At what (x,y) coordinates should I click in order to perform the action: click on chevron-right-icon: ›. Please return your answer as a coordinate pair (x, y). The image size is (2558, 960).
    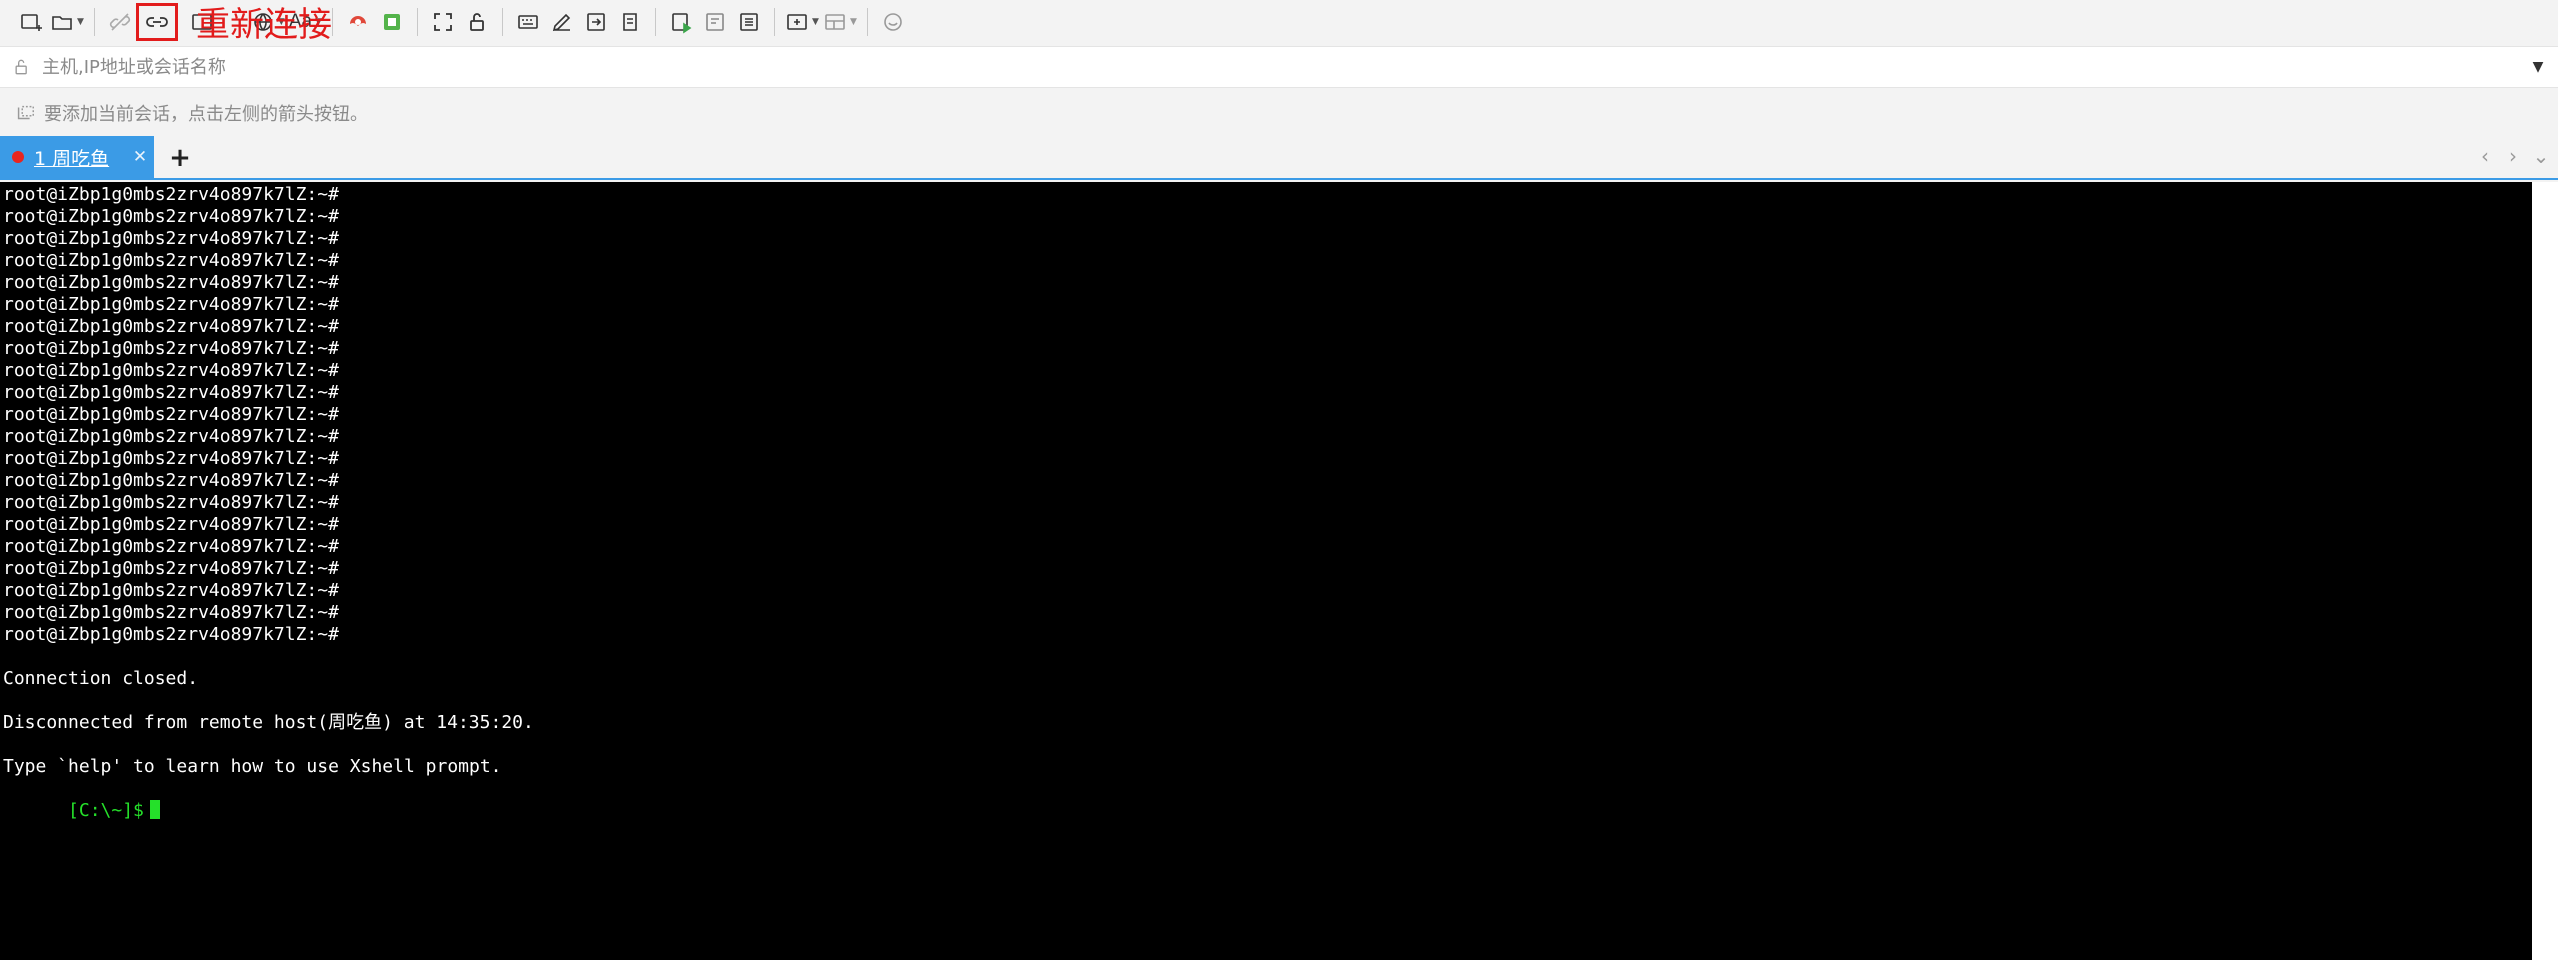
    Looking at the image, I should click on (2513, 156).